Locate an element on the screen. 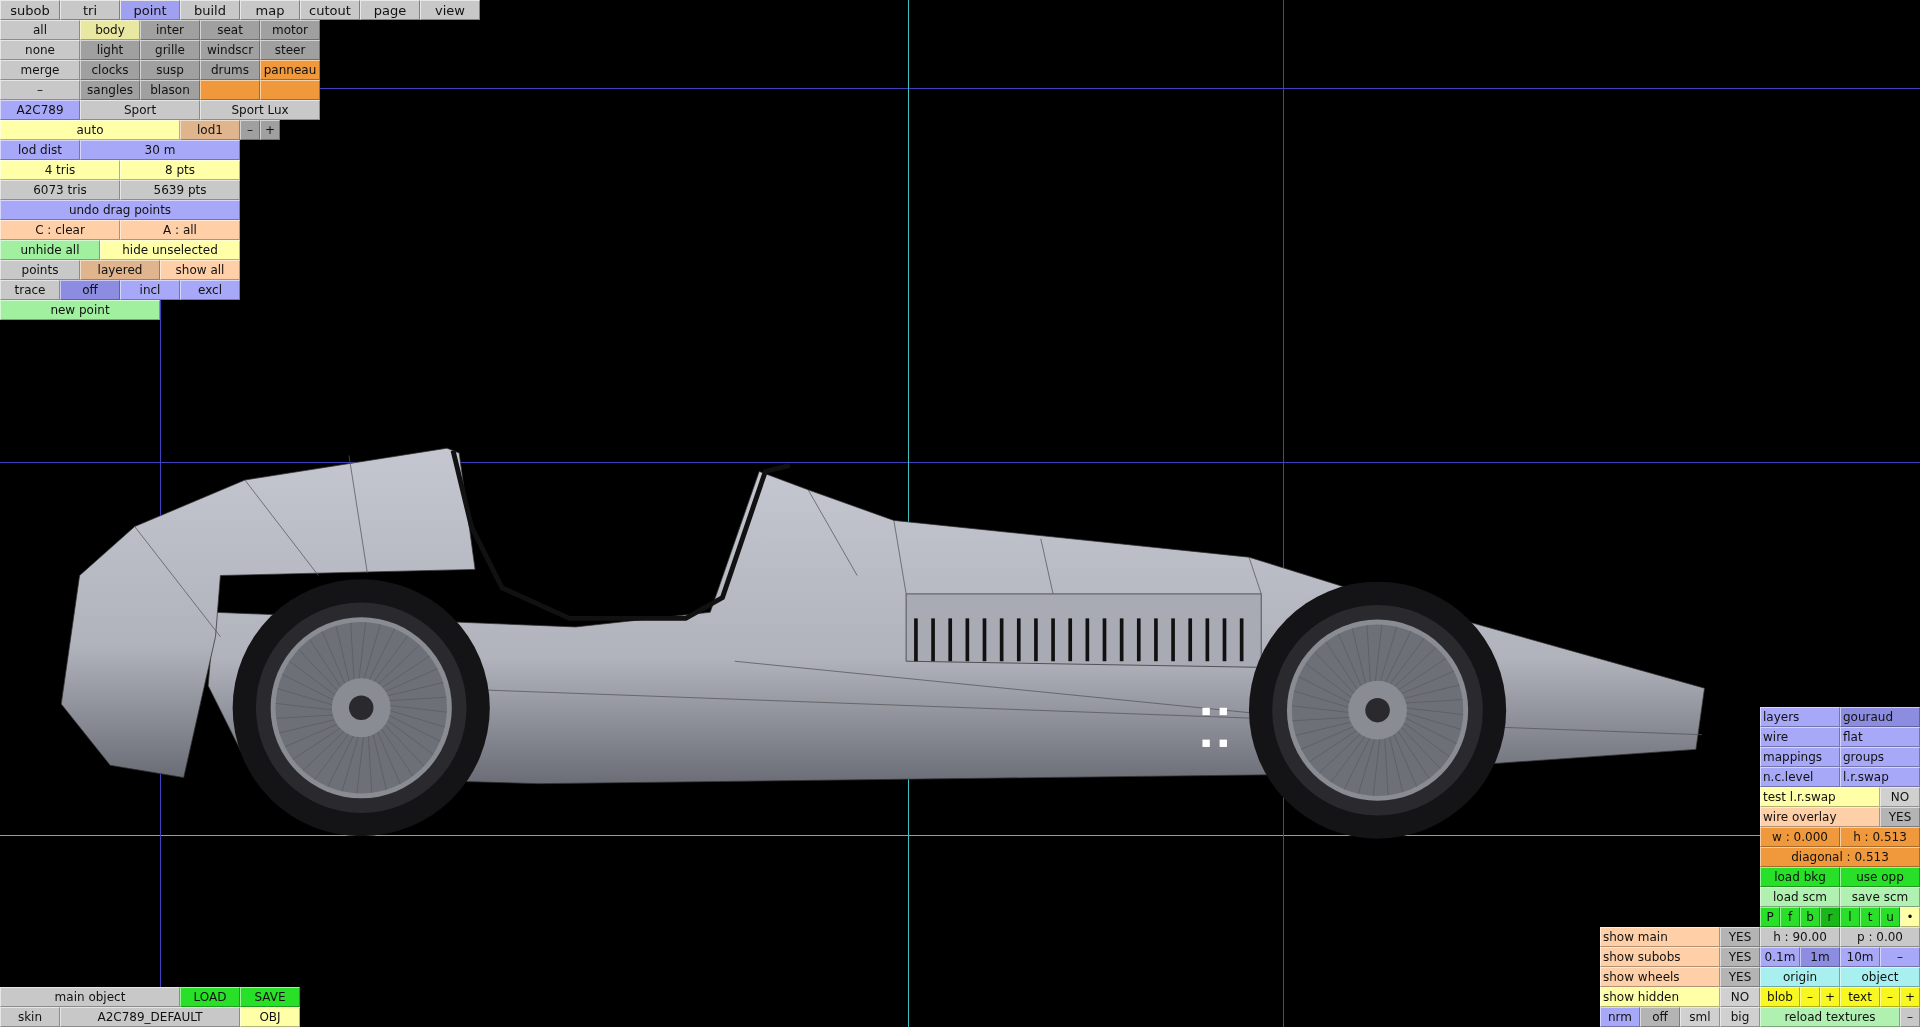 The width and height of the screenshot is (1920, 1027). tool-button: show subobs is located at coordinates (1660, 957).